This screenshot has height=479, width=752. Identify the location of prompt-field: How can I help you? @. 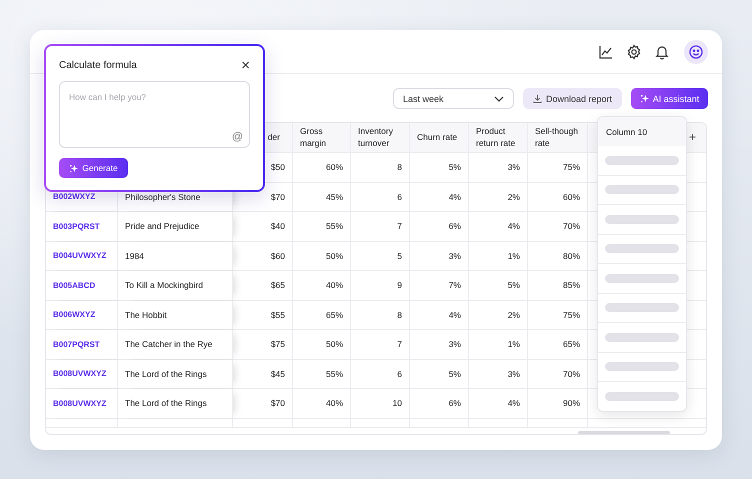
(154, 114).